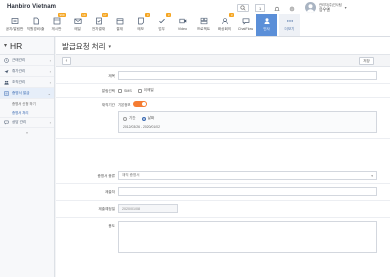 The image size is (390, 277). Describe the element at coordinates (27, 71) in the screenshot. I see `sidebar-item-leave: 휴가관리 ›` at that location.